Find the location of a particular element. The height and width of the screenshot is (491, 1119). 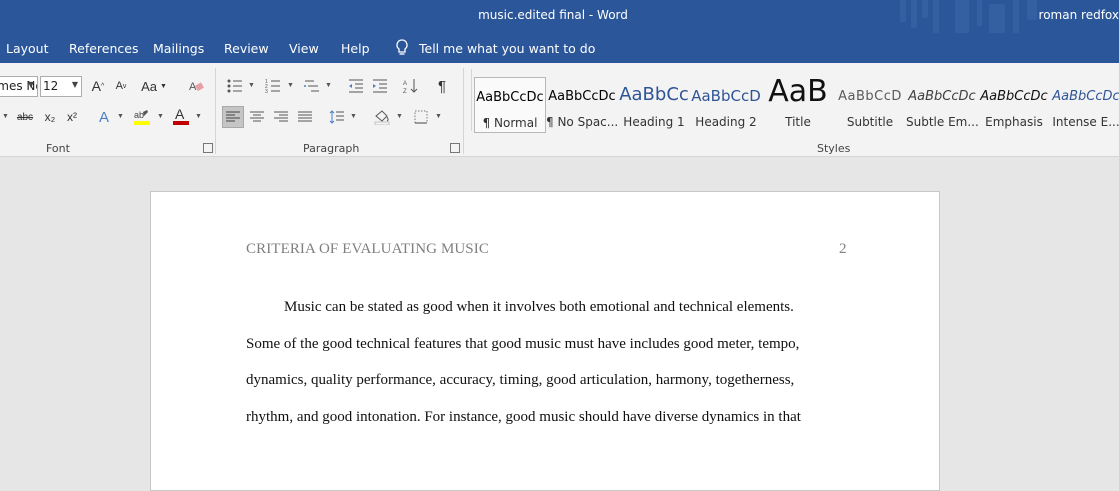

borders-button is located at coordinates (421, 117).